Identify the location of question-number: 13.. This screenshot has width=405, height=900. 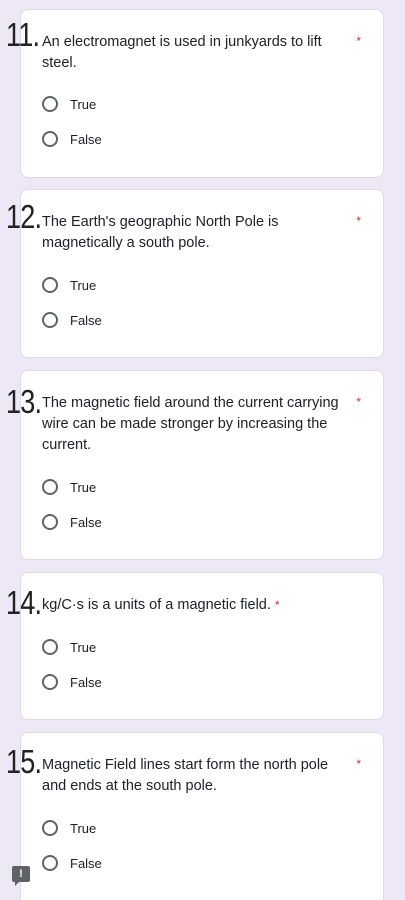
(24, 401).